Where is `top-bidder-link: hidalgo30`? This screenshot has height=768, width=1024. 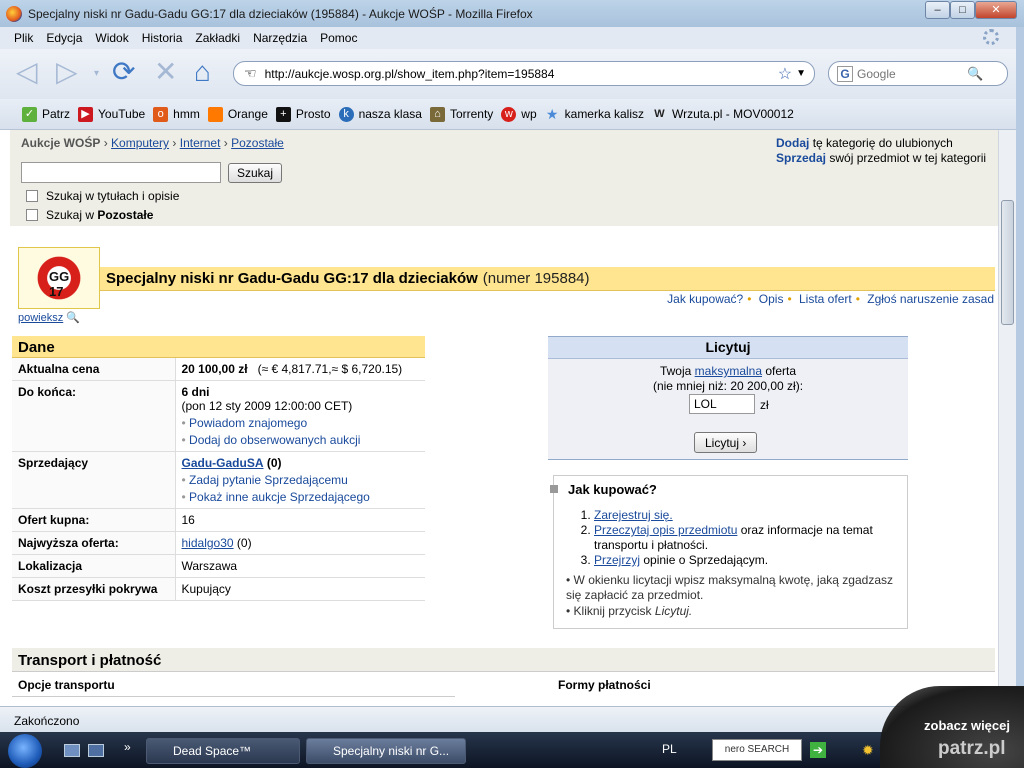 top-bidder-link: hidalgo30 is located at coordinates (208, 543).